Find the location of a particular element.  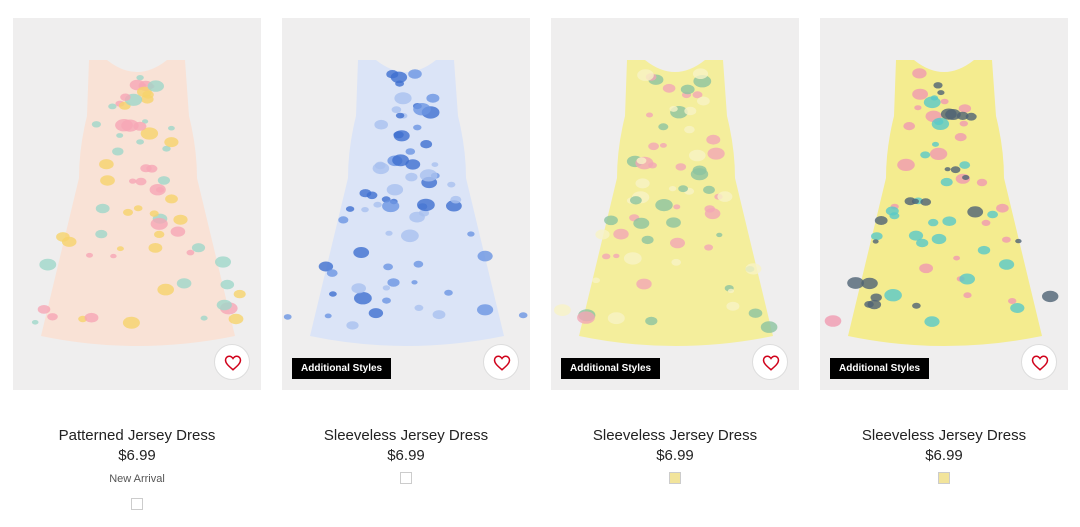

product-info: Patterned Jersey Dress $6.99 New Arrival is located at coordinates (137, 468).